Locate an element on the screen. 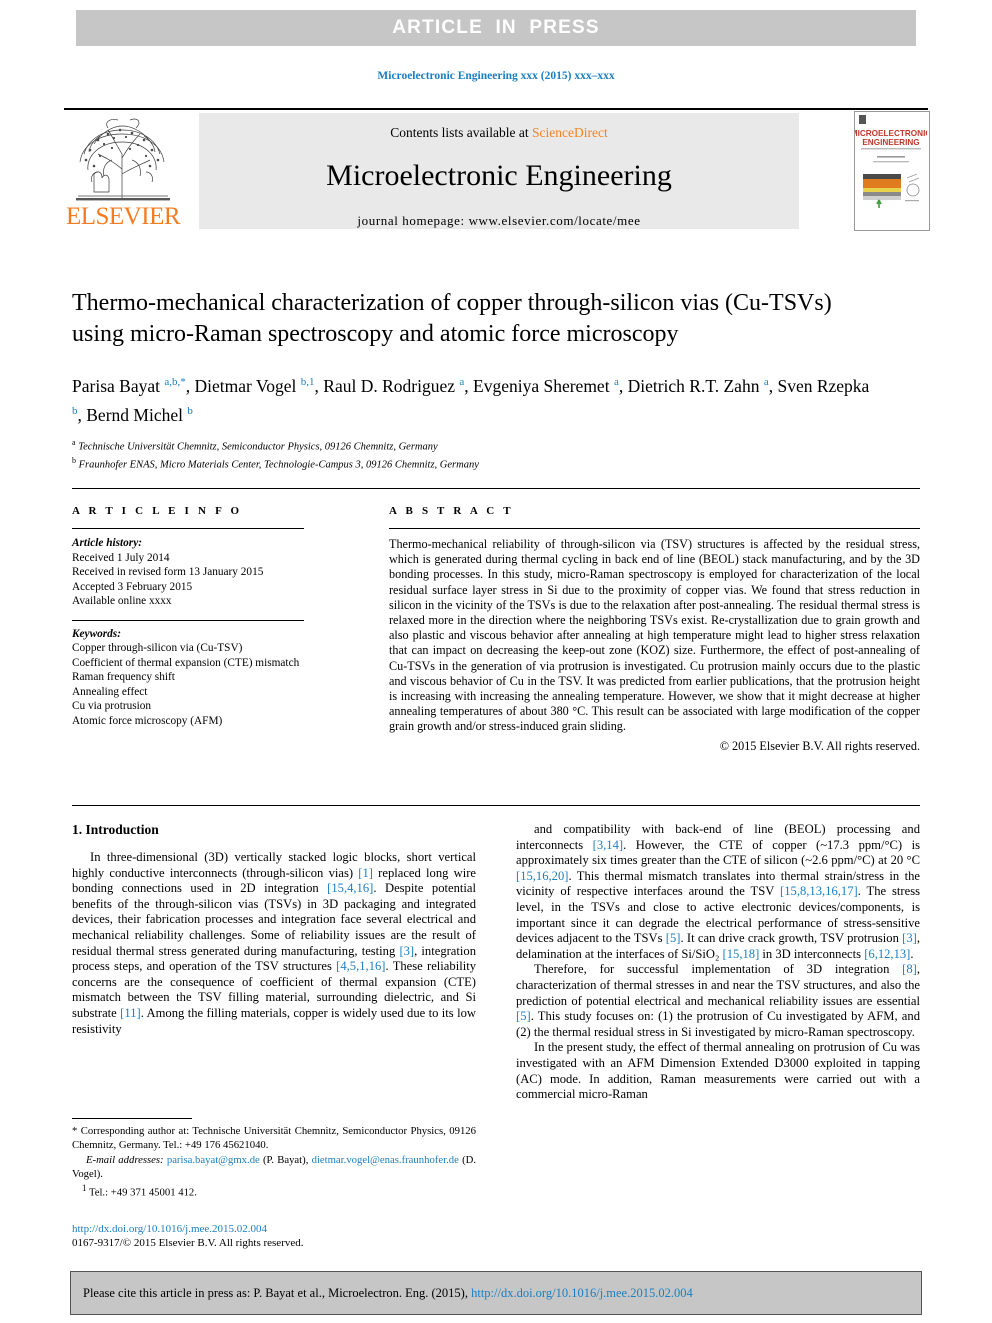 This screenshot has height=1323, width=992. svg-text: MICROELECTRONIC is located at coordinates (891, 133).